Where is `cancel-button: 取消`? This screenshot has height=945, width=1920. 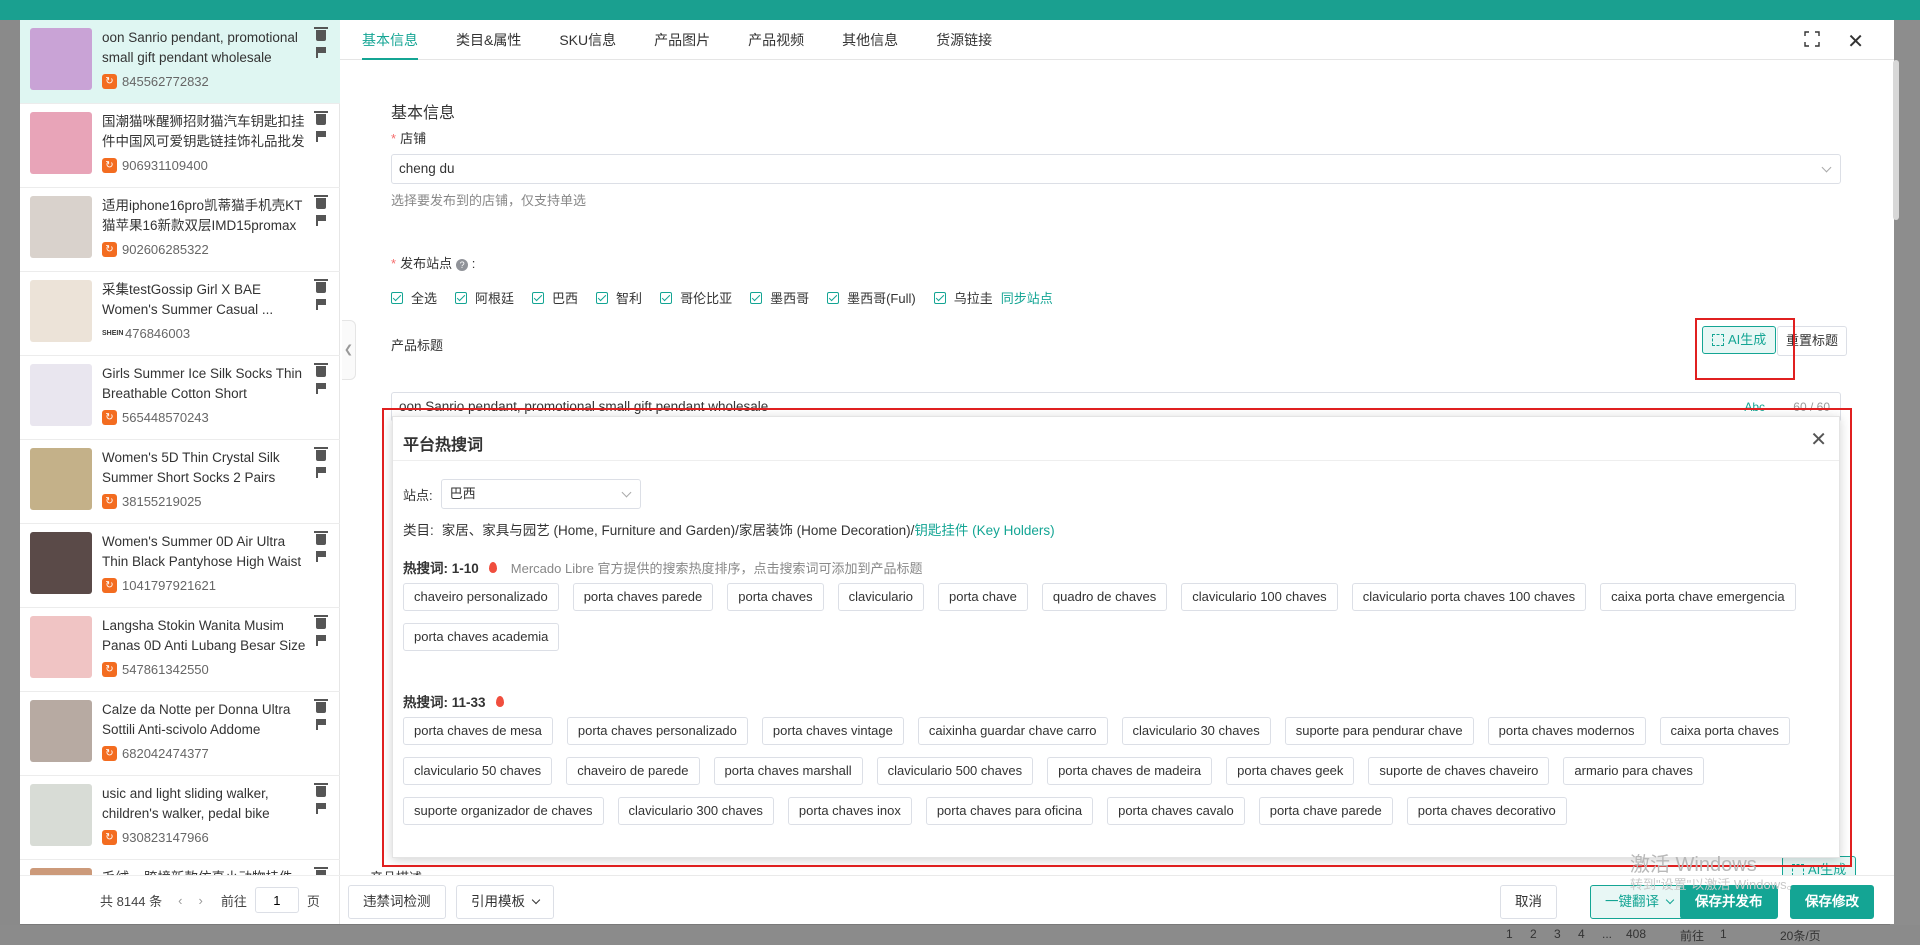 cancel-button: 取消 is located at coordinates (1528, 902).